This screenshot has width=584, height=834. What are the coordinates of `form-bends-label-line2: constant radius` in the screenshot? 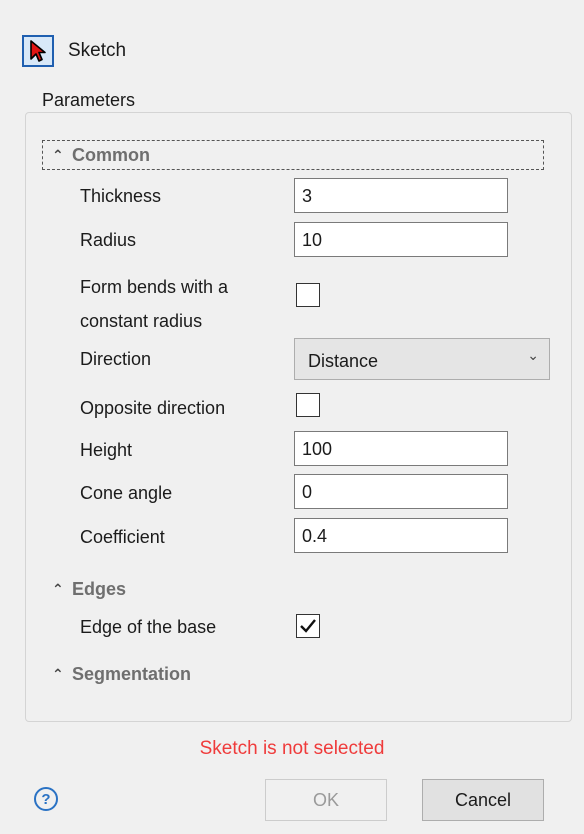 It's located at (141, 321).